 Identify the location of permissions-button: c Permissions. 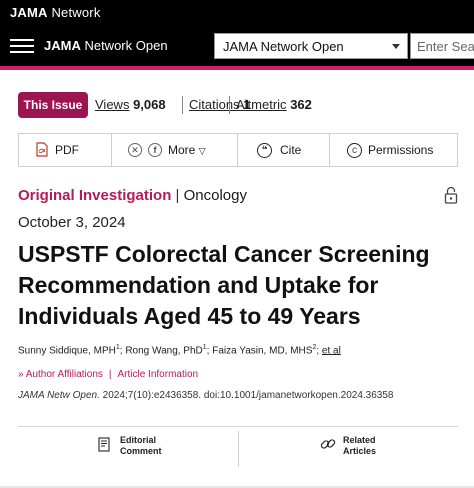
(393, 150).